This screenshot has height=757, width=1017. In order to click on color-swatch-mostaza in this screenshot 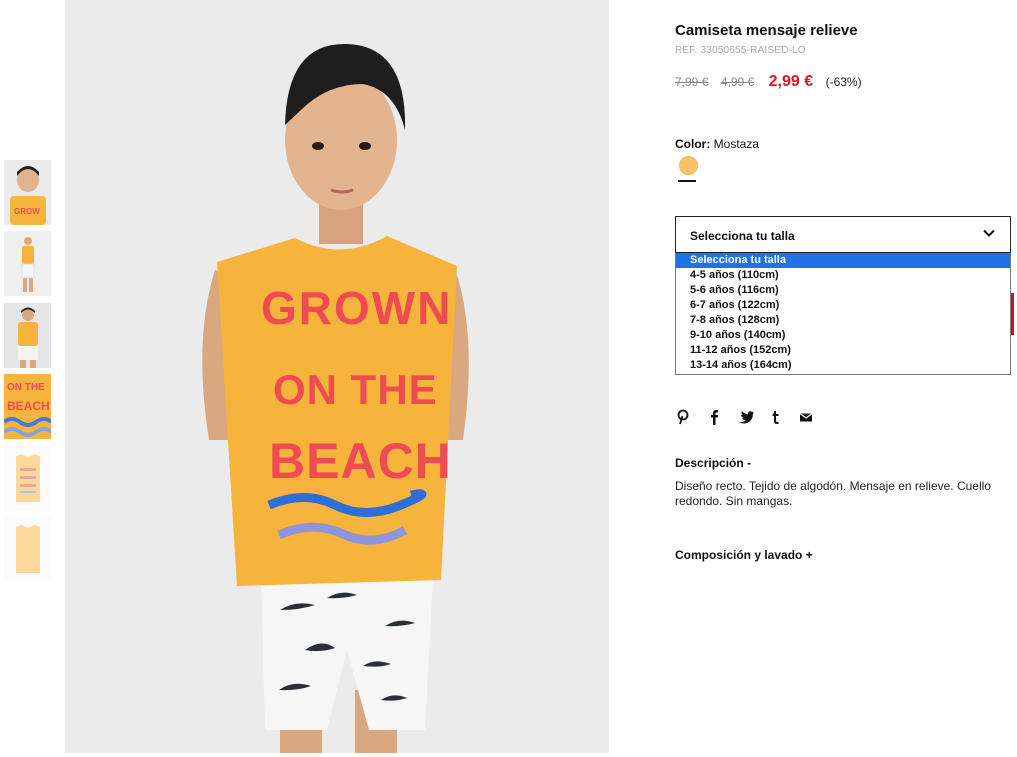, I will do `click(688, 165)`.